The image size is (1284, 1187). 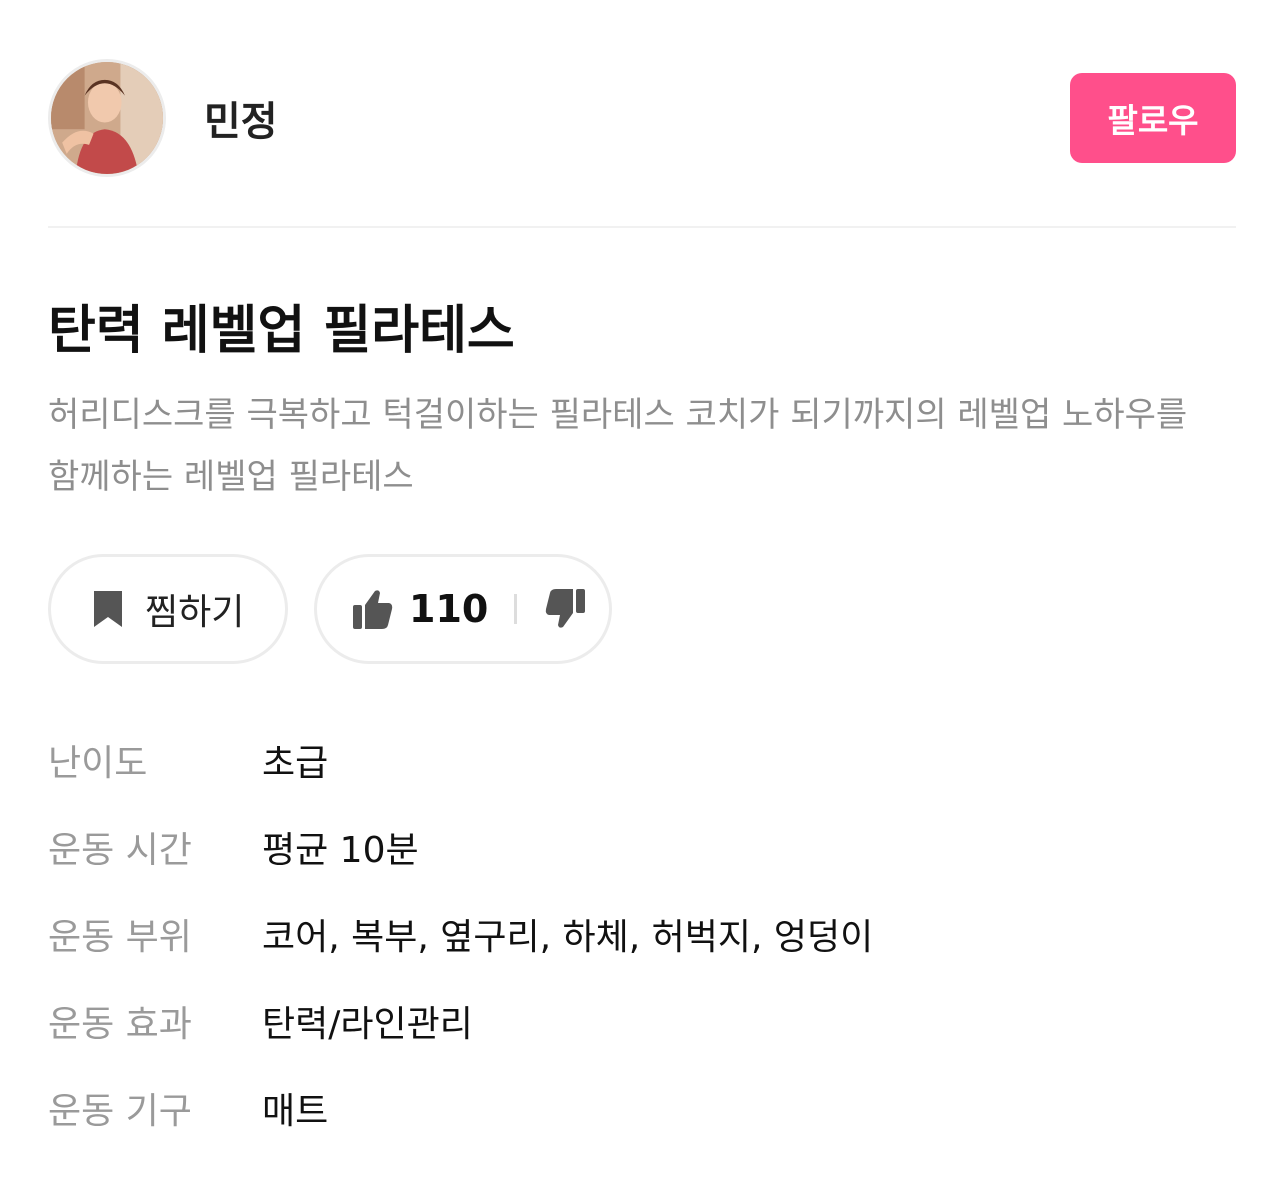 What do you see at coordinates (1153, 118) in the screenshot?
I see `follow-button: 팔로우` at bounding box center [1153, 118].